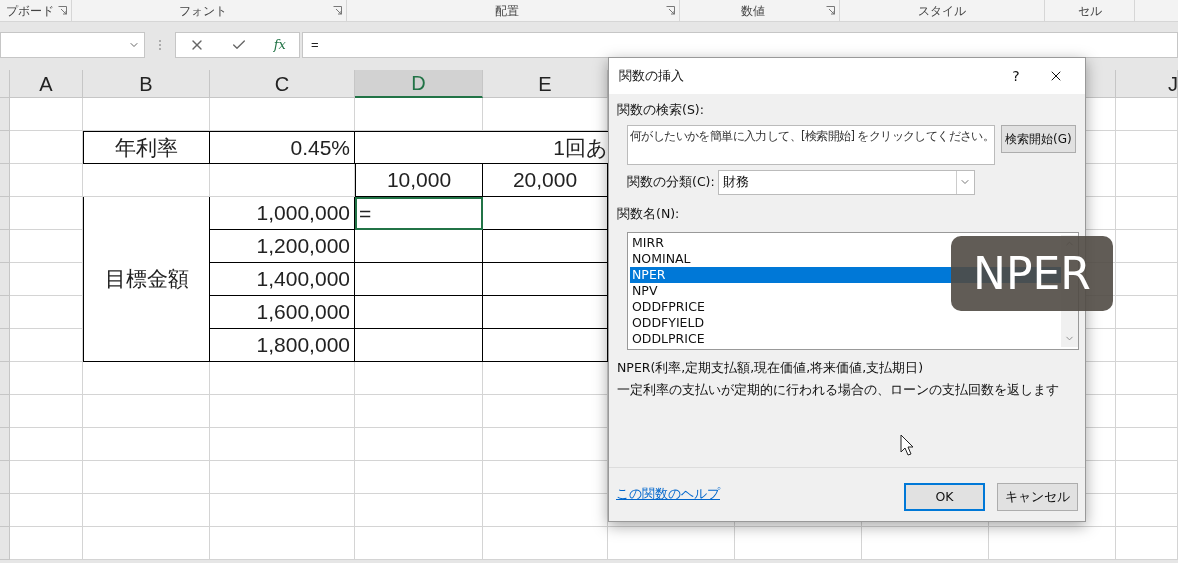 This screenshot has height=563, width=1178. Describe the element at coordinates (1016, 76) in the screenshot. I see `help-button: ?` at that location.